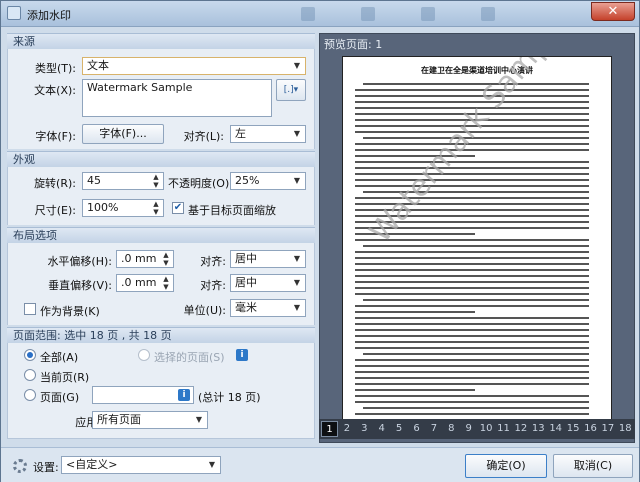 Image resolution: width=640 pixels, height=482 pixels. What do you see at coordinates (381, 429) in the screenshot?
I see `page-thumb-4: 4` at bounding box center [381, 429].